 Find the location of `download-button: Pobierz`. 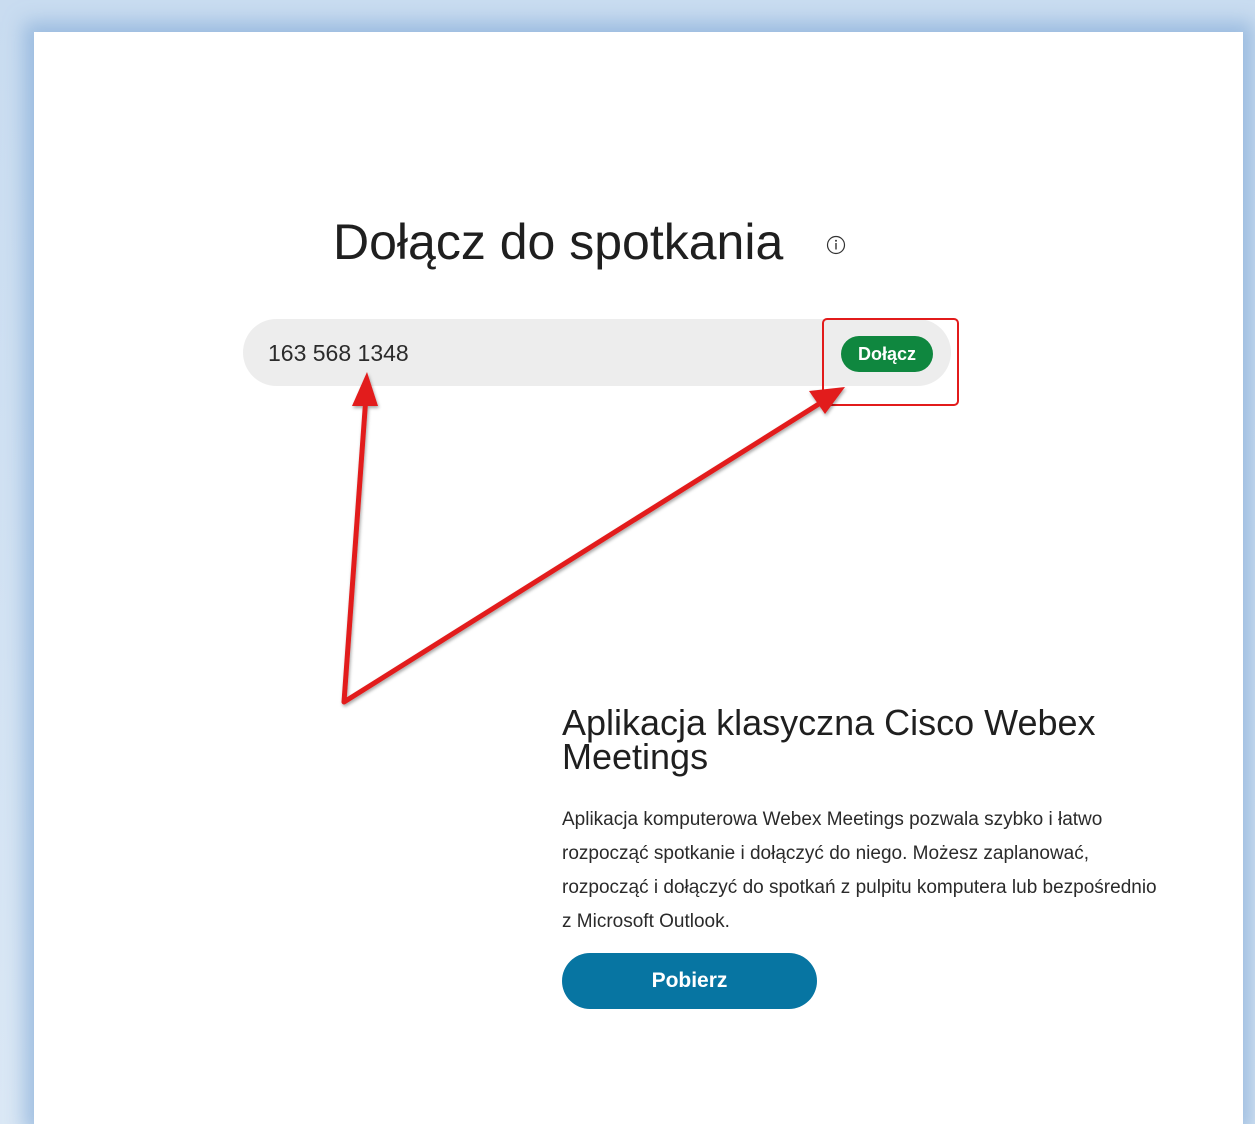

download-button: Pobierz is located at coordinates (689, 981).